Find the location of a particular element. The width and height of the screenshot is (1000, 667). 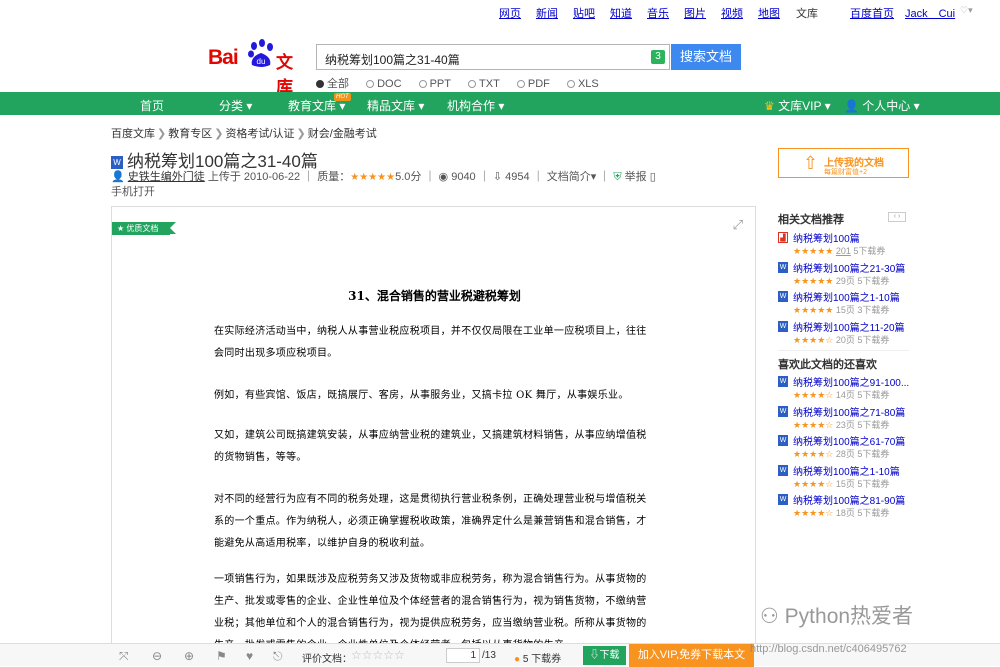

baidu-wenku-logo: Bai du 文库 is located at coordinates (257, 68).